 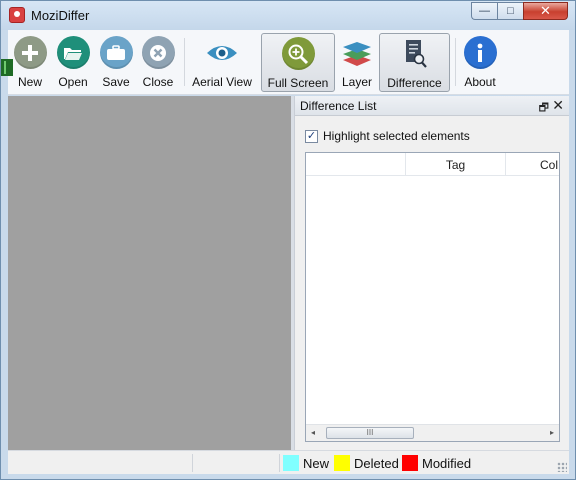 I want to click on briefcase-icon, so click(x=116, y=52).